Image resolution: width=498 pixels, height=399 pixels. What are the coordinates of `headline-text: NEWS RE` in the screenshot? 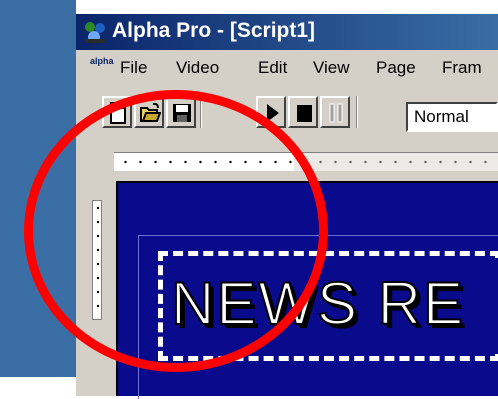 It's located at (318, 303).